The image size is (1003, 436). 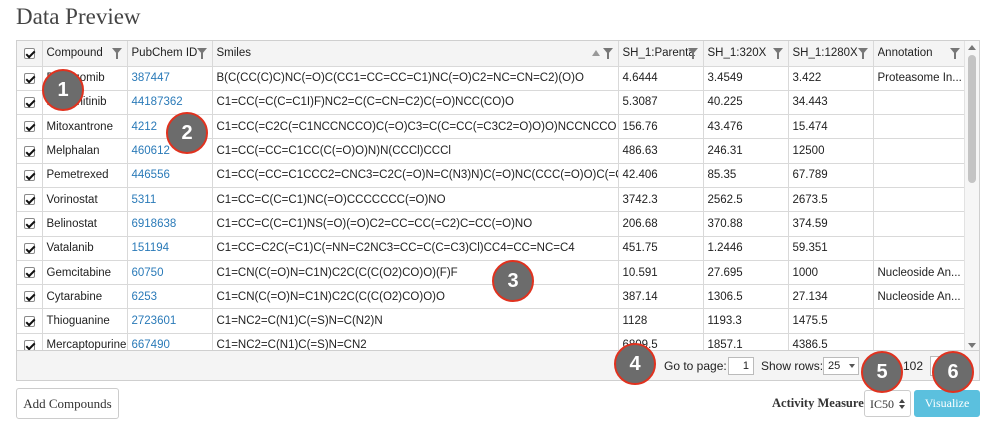 I want to click on scroll-up-icon, so click(x=972, y=47).